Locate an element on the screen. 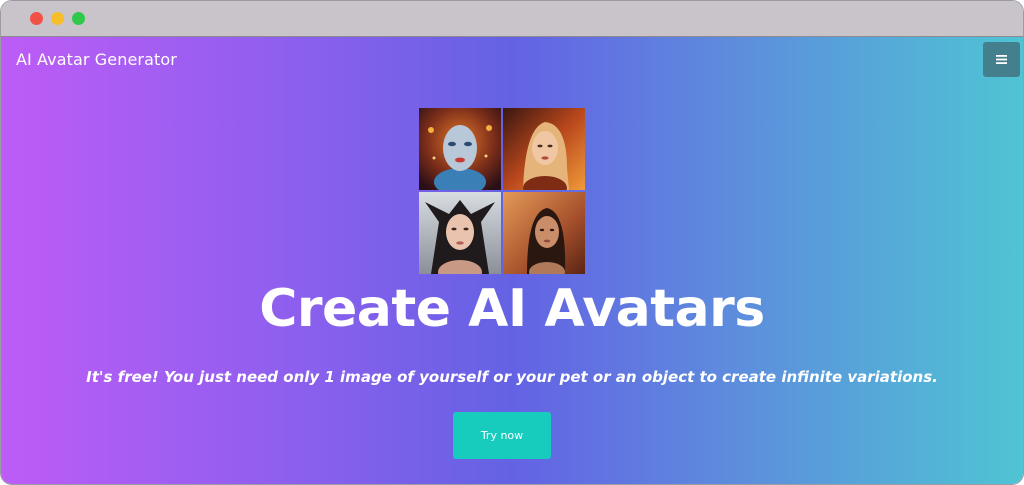 The width and height of the screenshot is (1024, 485). menu-button is located at coordinates (1001, 59).